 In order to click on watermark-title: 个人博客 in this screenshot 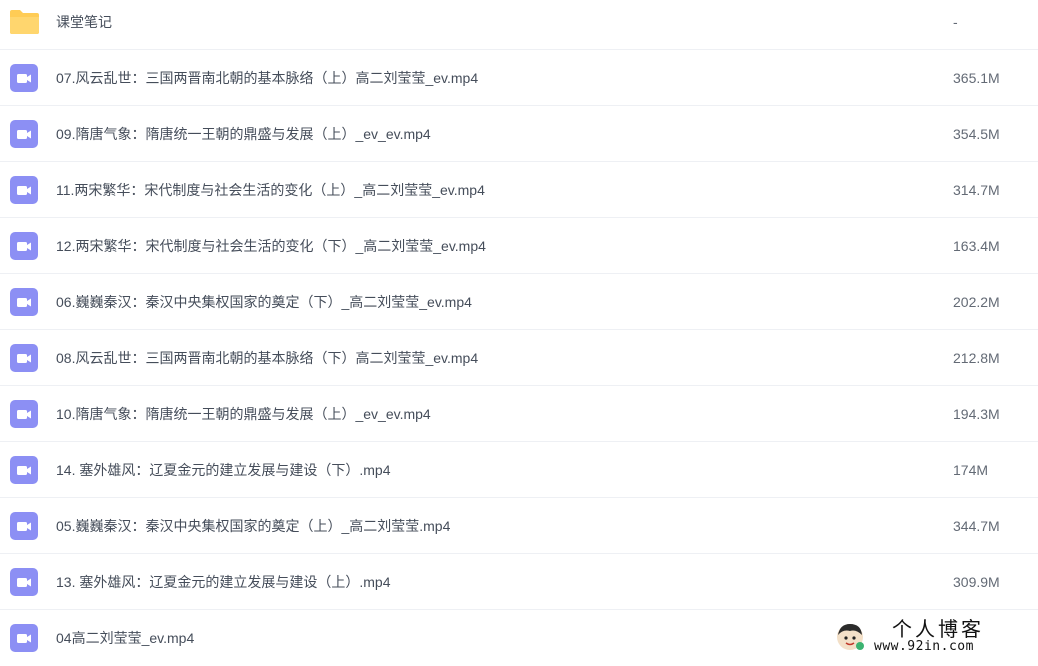, I will do `click(938, 629)`.